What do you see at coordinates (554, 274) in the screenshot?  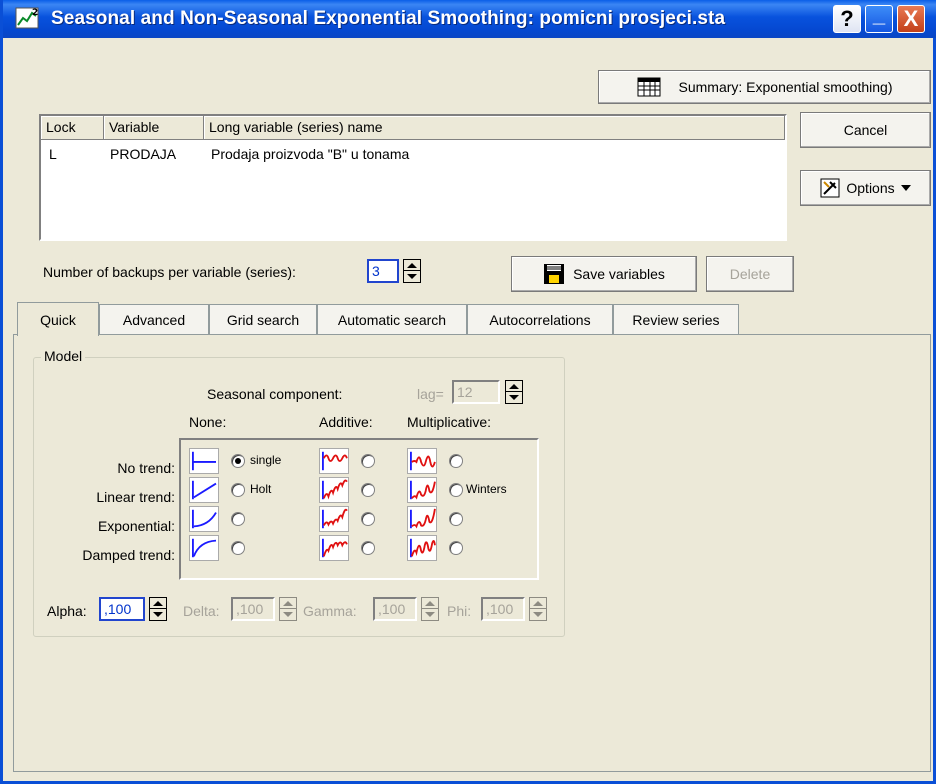 I see `save-disk-icon` at bounding box center [554, 274].